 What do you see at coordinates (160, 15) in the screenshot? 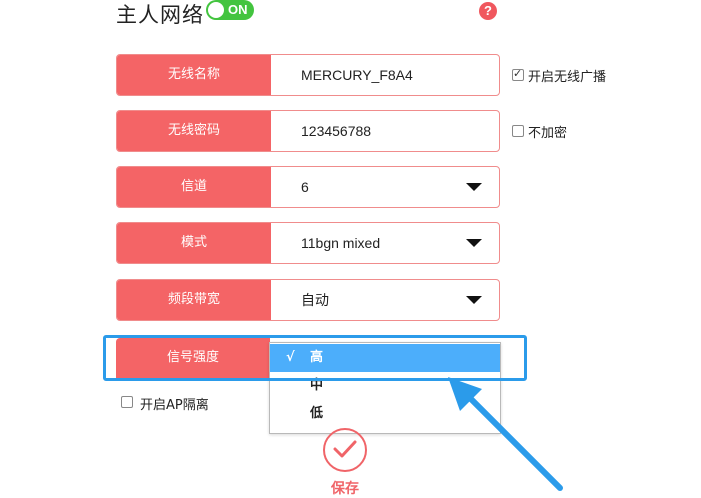
I see `page-title: 主人网络` at bounding box center [160, 15].